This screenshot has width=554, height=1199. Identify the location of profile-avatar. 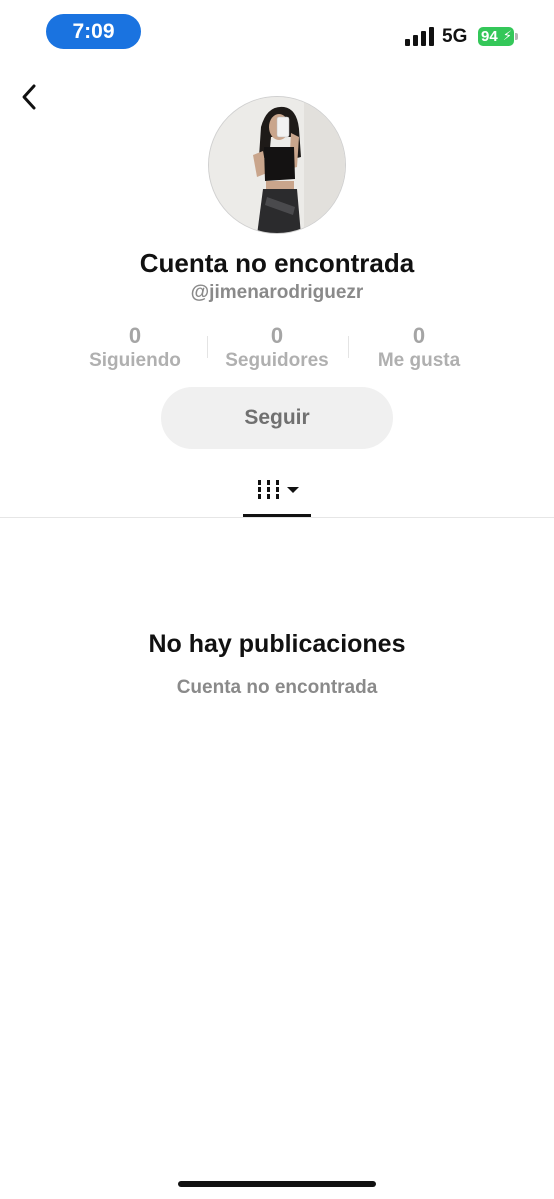
(277, 165).